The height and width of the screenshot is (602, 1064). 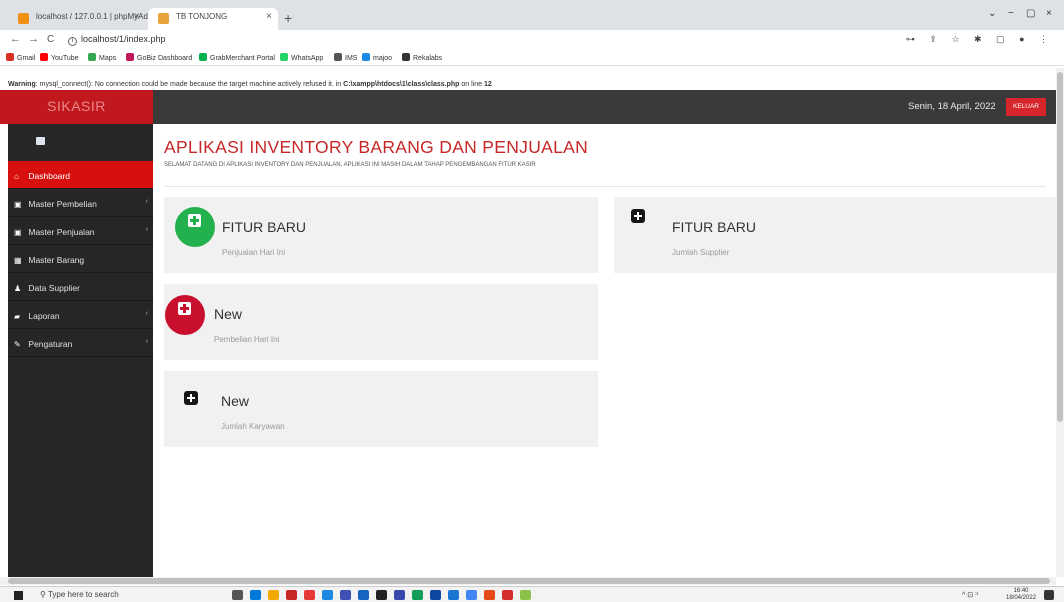 What do you see at coordinates (835, 235) in the screenshot?
I see `card-jumlah-supplier: FITUR BARU Jumlah Supplier` at bounding box center [835, 235].